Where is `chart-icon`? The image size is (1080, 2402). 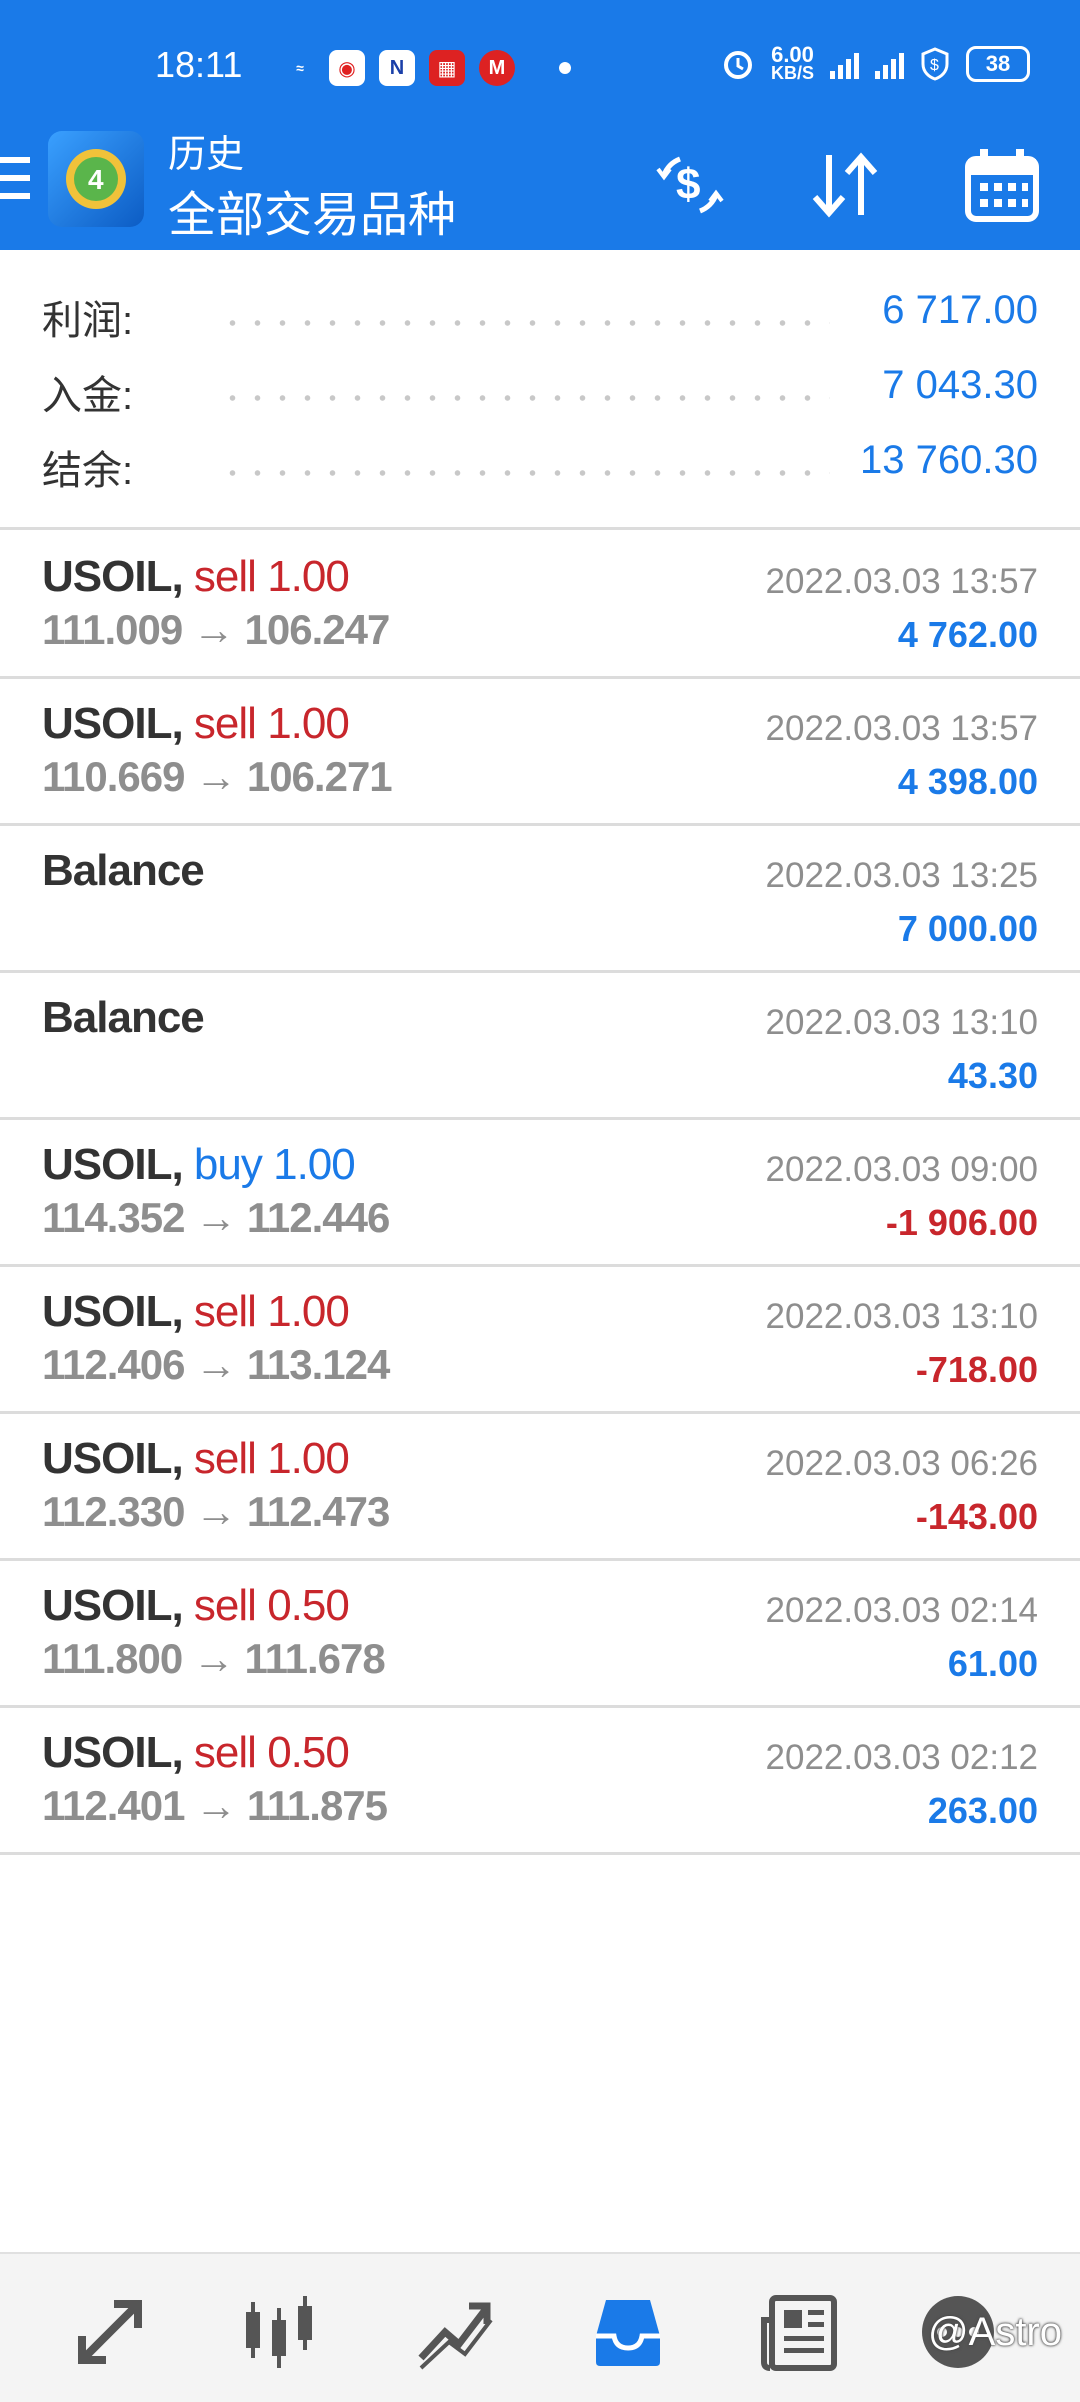 chart-icon is located at coordinates (280, 2332).